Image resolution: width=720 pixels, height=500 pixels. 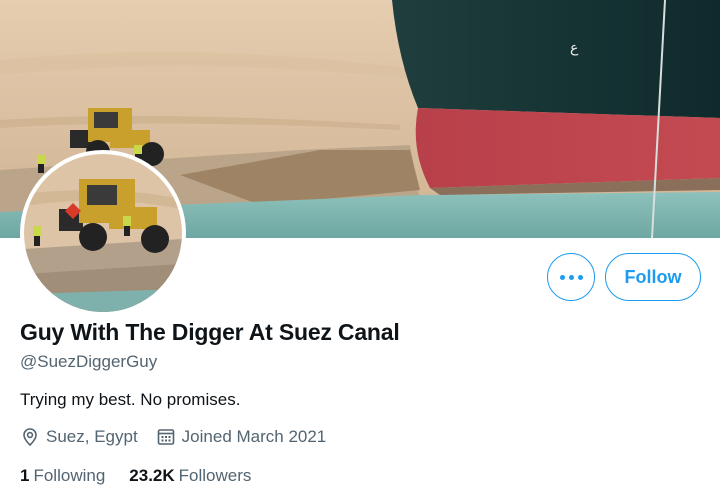 I want to click on location-pin-icon, so click(x=30, y=437).